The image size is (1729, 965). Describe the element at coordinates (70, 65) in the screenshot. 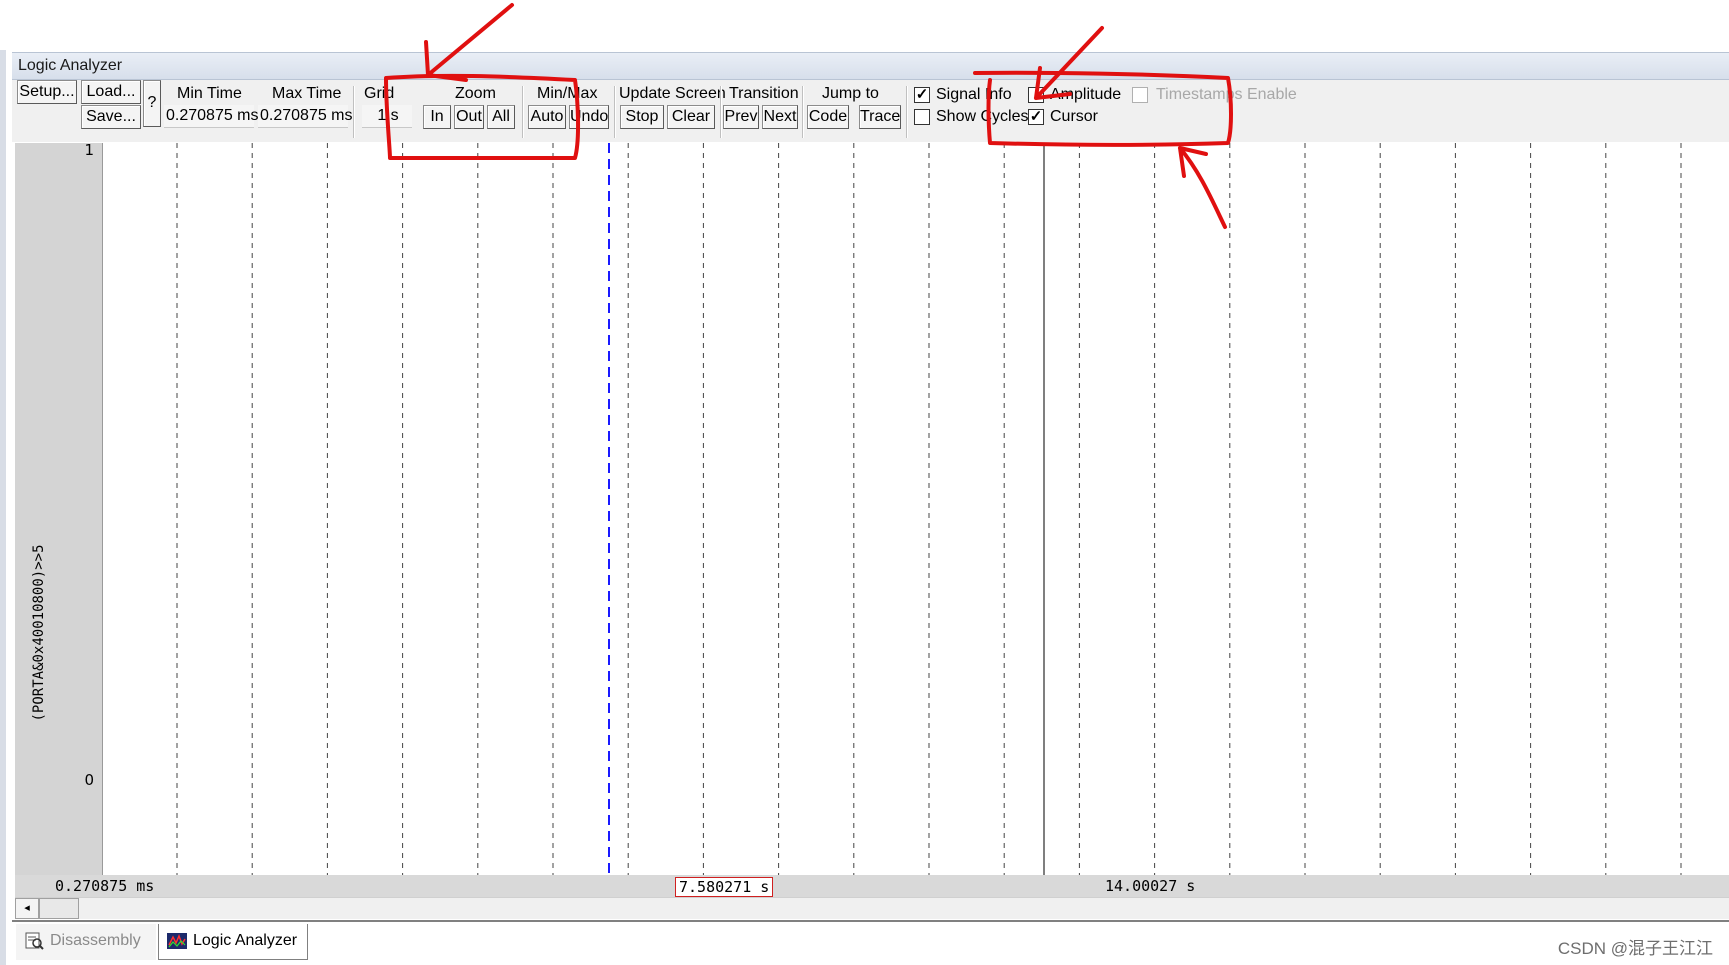

I see `window-title: Logic Analyzer` at that location.